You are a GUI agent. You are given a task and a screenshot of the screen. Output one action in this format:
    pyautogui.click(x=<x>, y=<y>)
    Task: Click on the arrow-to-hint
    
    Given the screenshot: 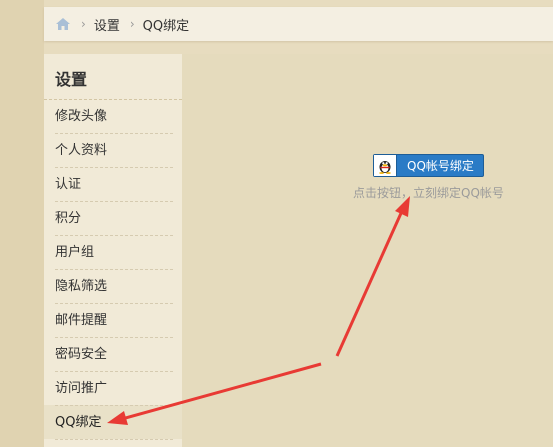 What is the action you would take?
    pyautogui.click(x=372, y=276)
    